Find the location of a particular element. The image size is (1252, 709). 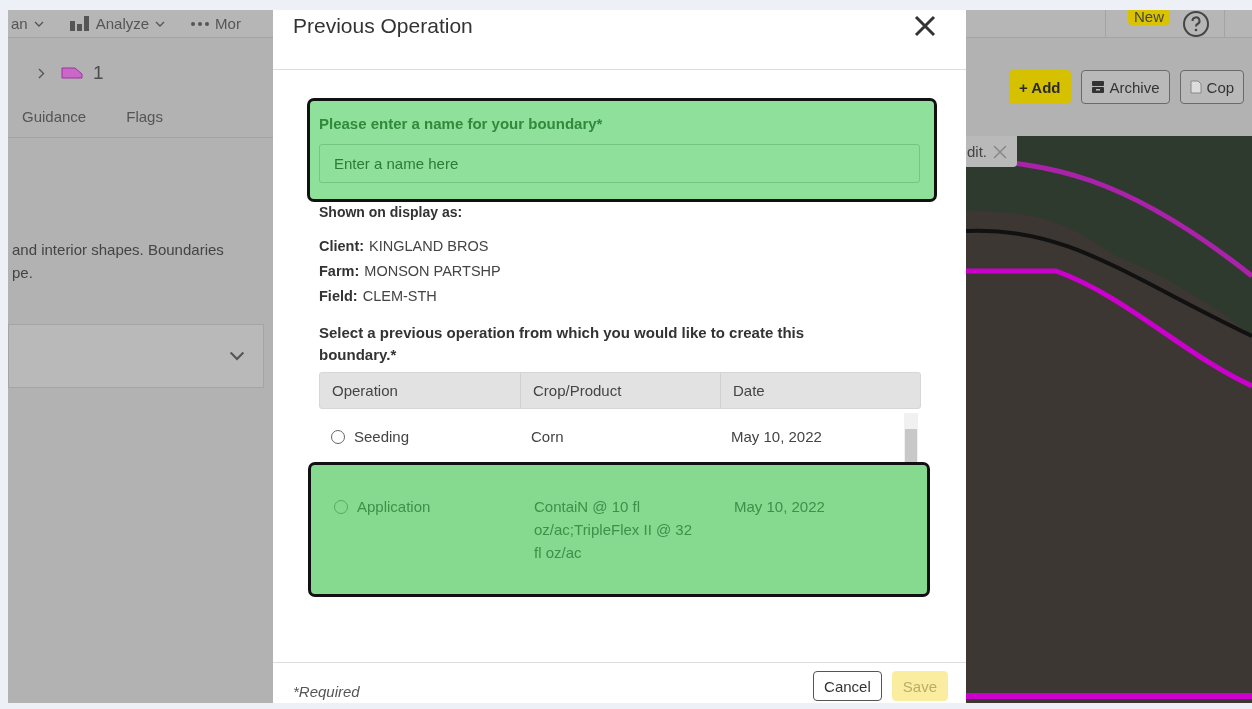

name-input-field: Enter a name here is located at coordinates (619, 163).